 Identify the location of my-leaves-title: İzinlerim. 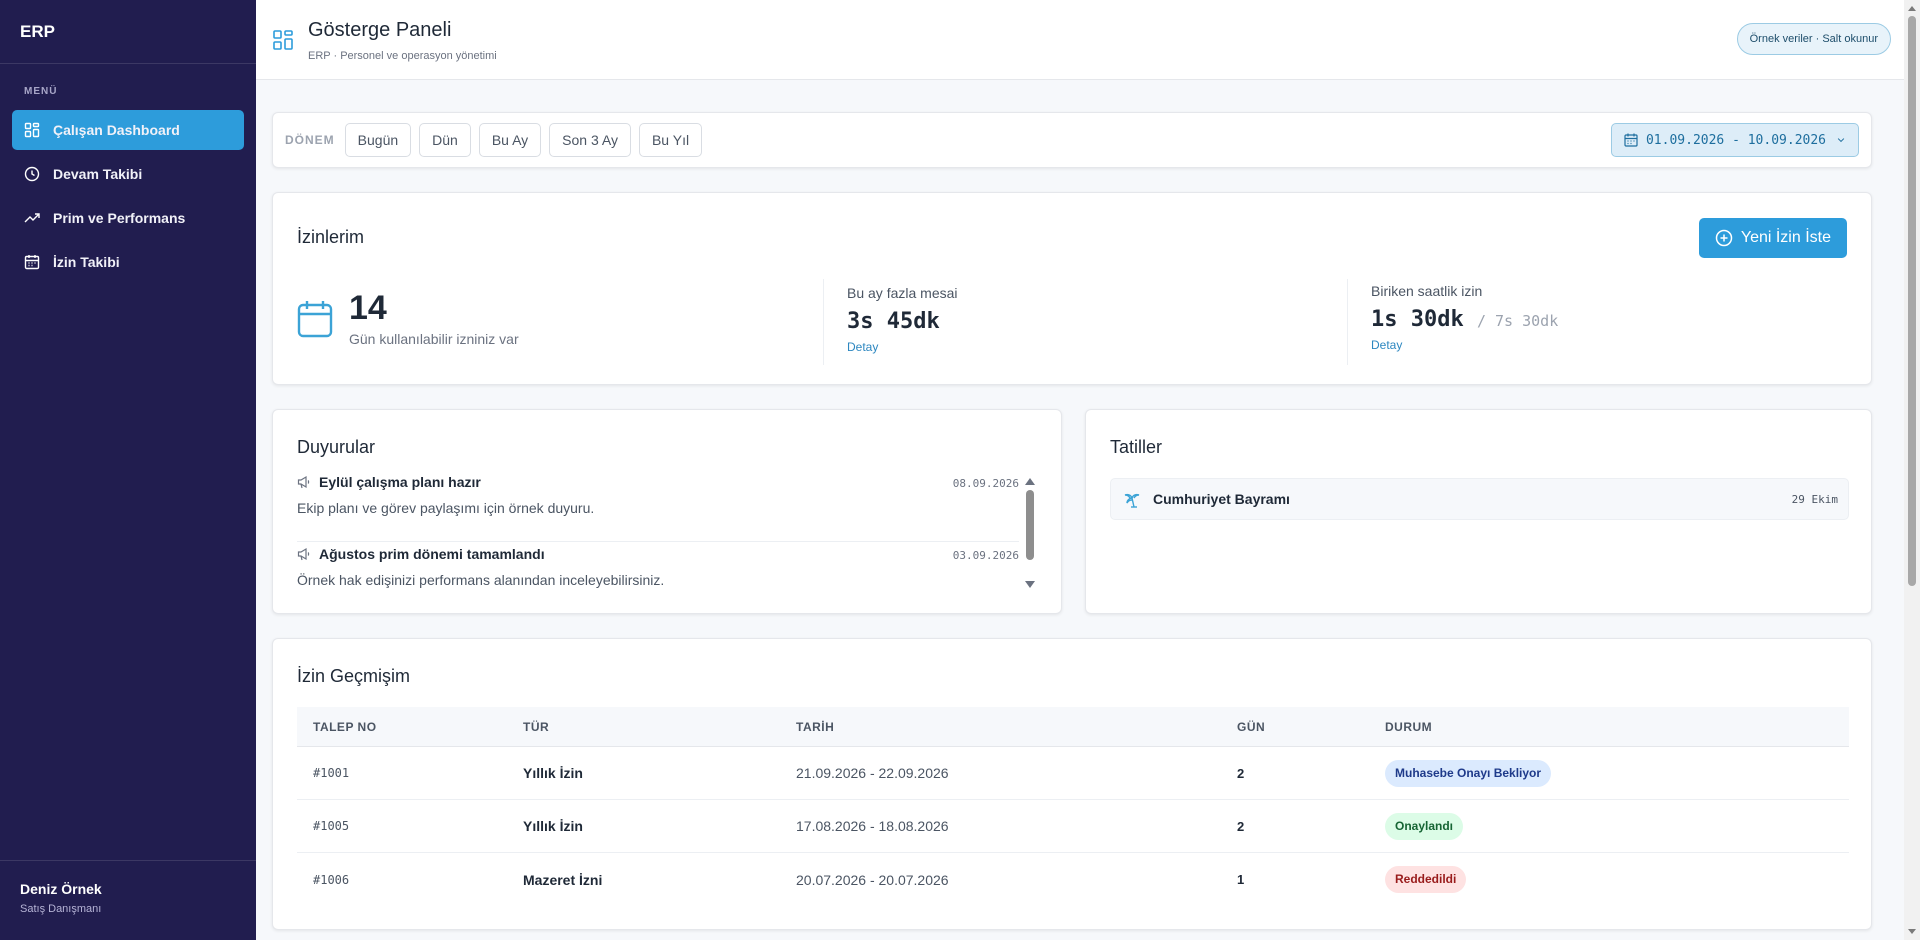
(331, 237).